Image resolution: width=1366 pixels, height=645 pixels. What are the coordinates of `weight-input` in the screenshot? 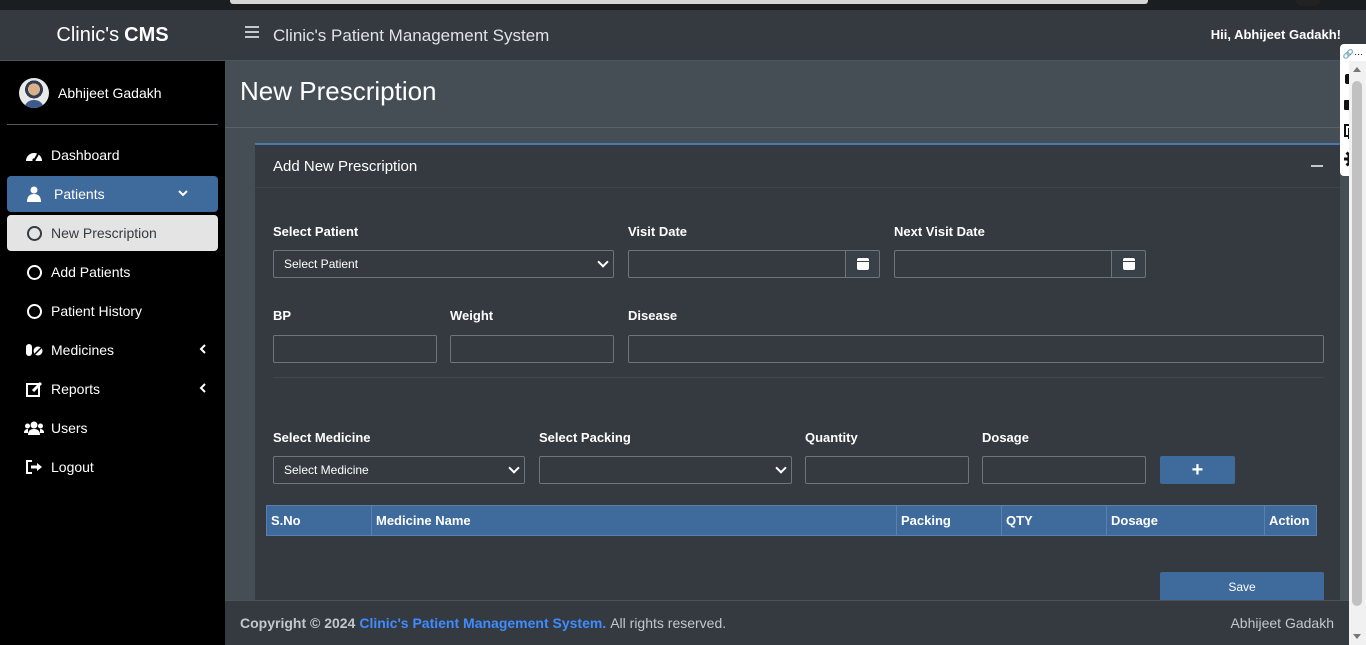 It's located at (532, 349).